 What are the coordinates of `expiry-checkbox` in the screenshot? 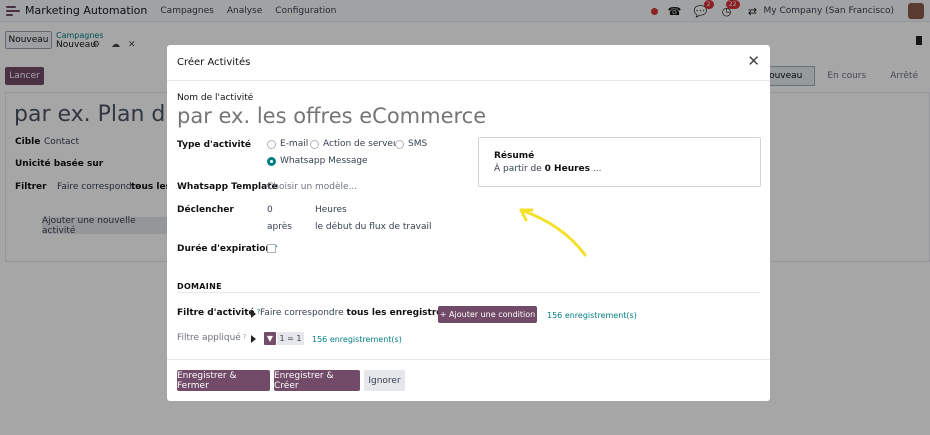 It's located at (271, 248).